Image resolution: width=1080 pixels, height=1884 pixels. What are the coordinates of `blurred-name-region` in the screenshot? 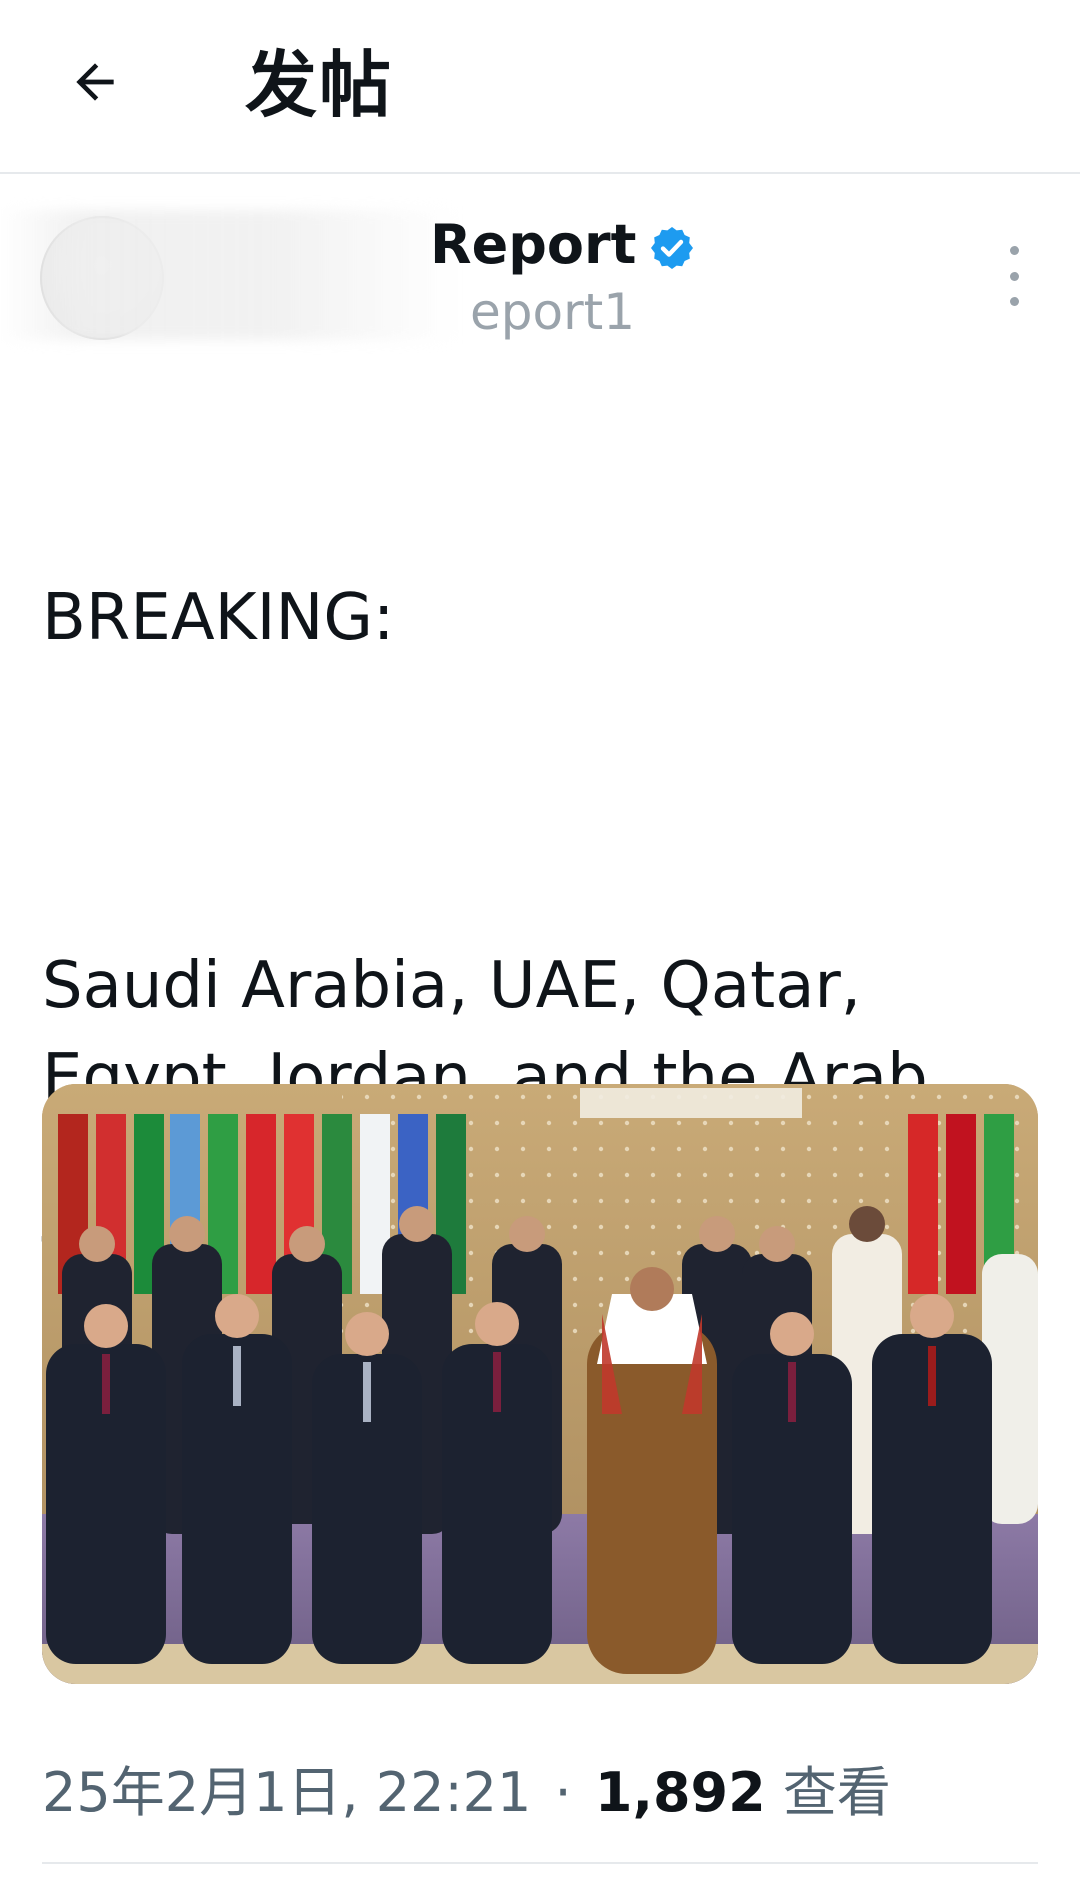 It's located at (230, 275).